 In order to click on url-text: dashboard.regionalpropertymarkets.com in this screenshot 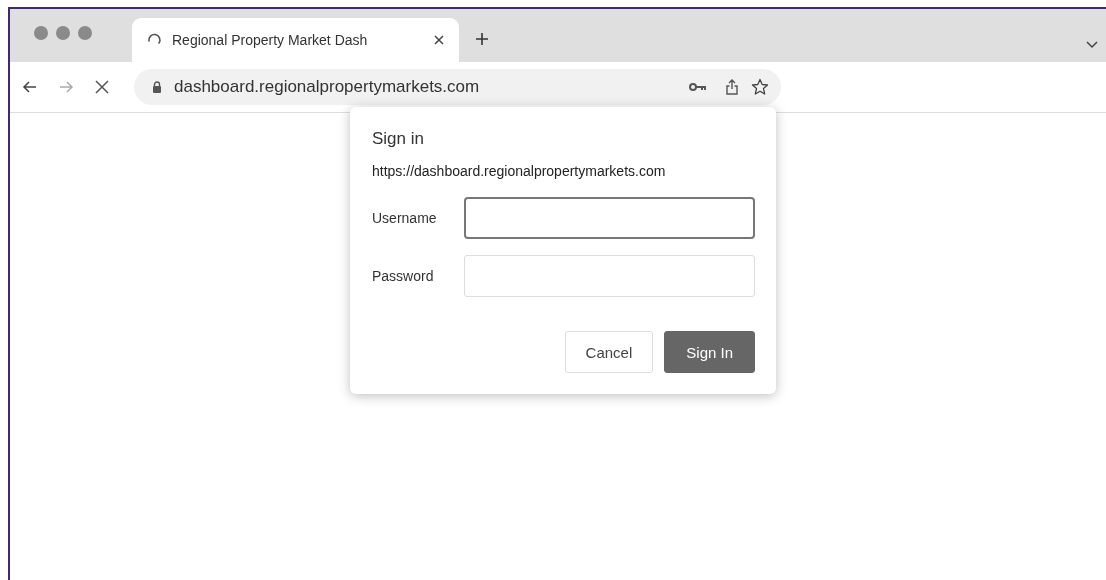, I will do `click(327, 87)`.